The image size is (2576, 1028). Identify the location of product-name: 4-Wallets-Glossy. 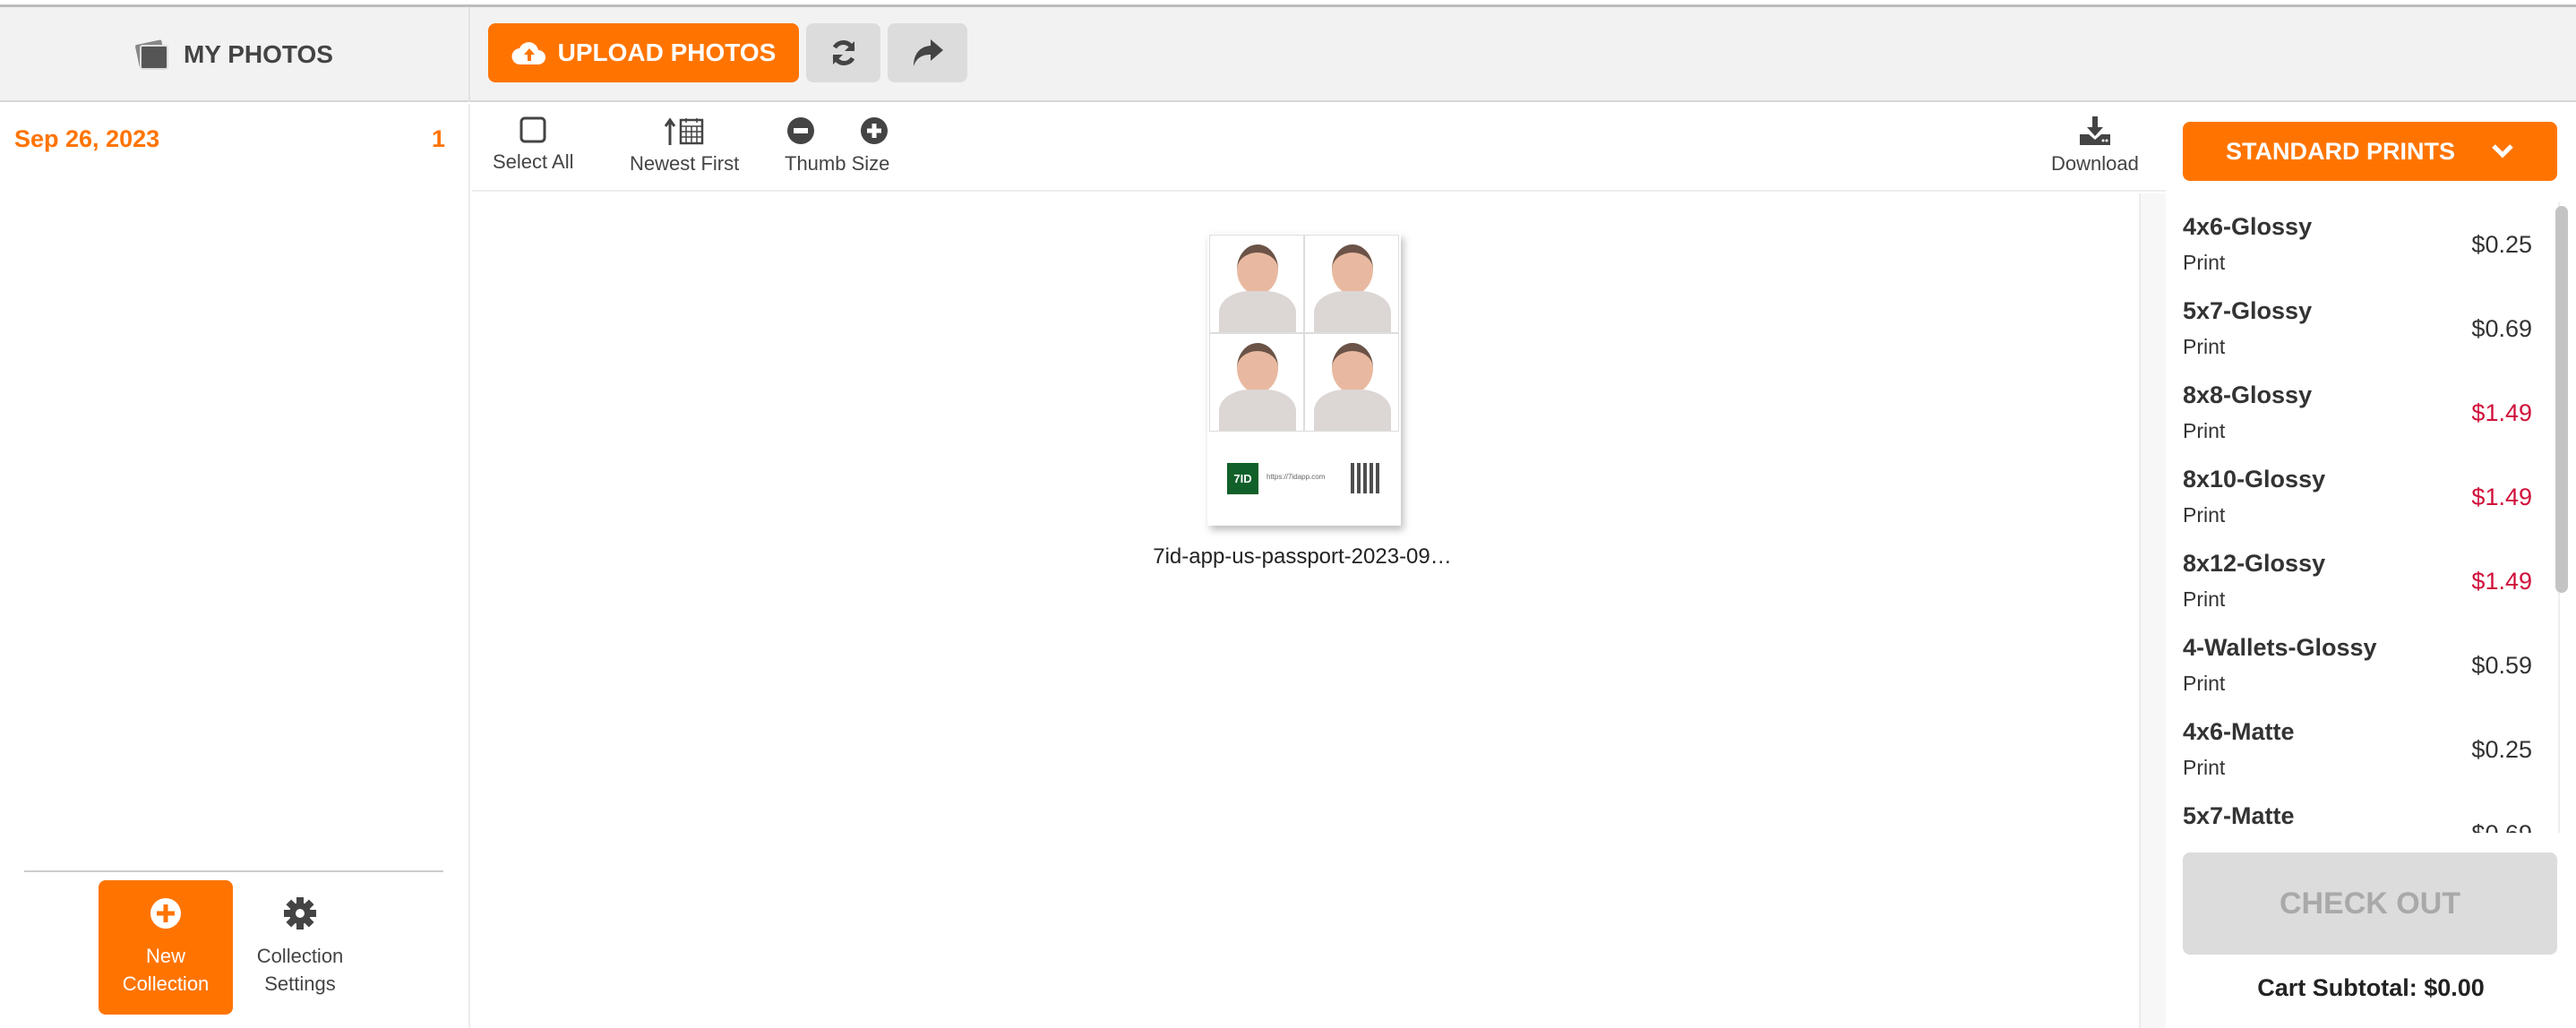
(2280, 647).